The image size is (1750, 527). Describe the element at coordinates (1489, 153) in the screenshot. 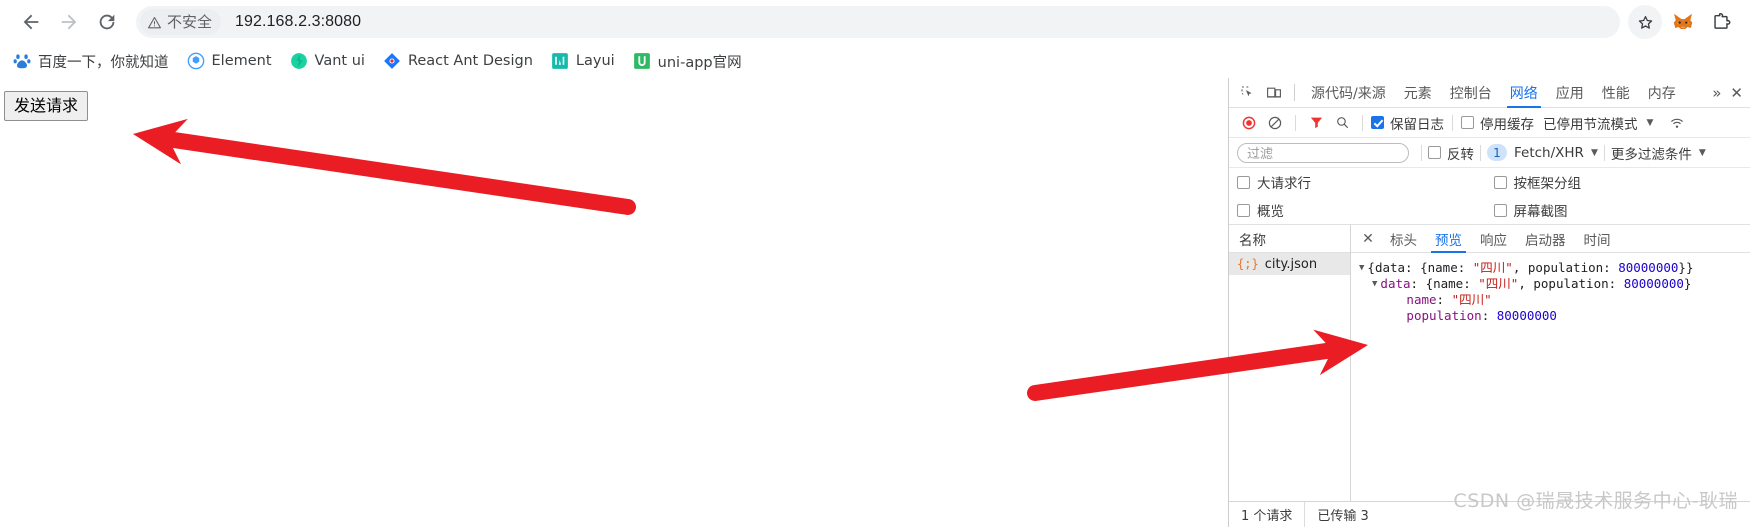

I see `network-filterbar: 过滤 反转 1 Fetch/XHR ▼ 更多过滤条件 ▼` at that location.